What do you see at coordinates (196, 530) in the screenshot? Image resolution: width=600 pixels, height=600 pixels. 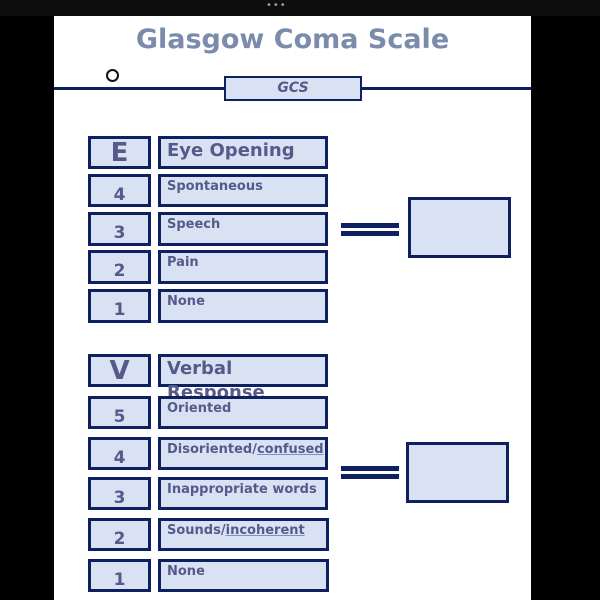 I see `option-text: Sounds/` at bounding box center [196, 530].